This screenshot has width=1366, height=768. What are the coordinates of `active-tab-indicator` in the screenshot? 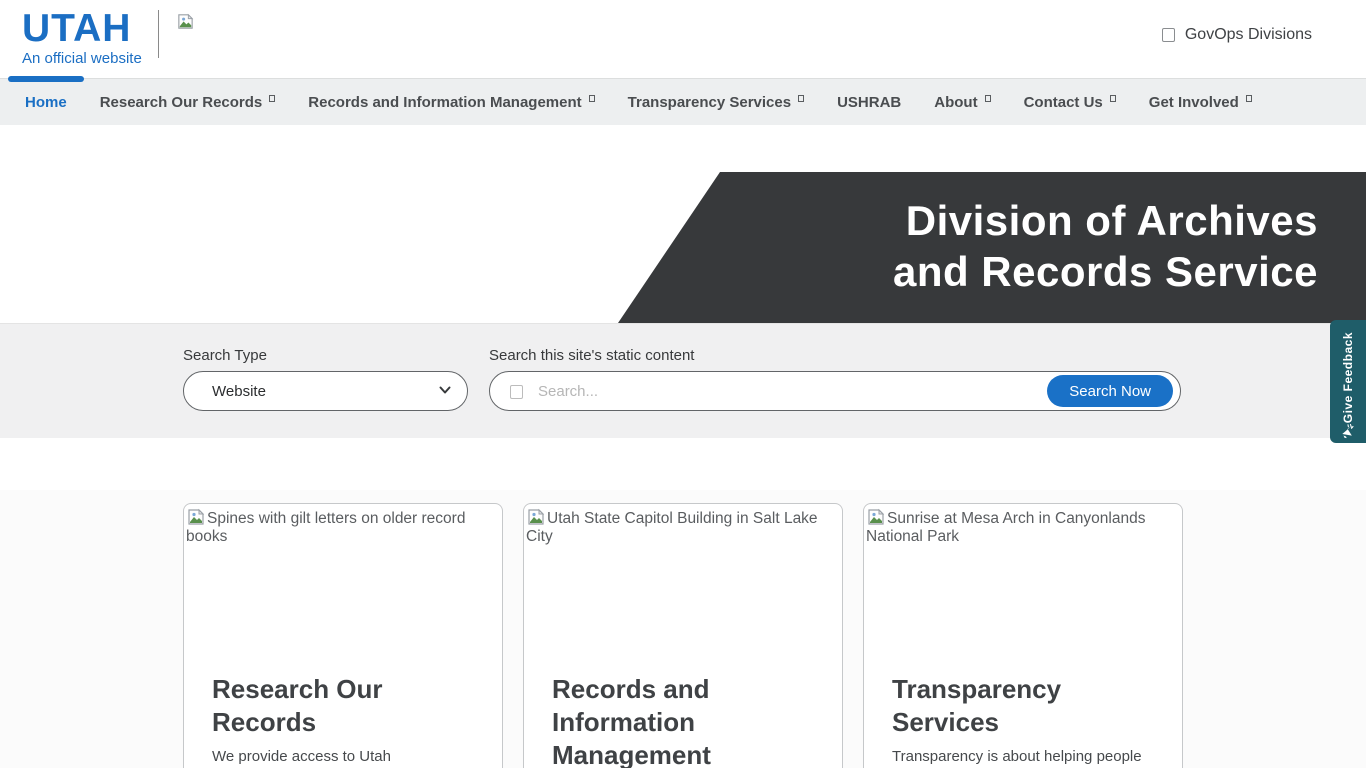 It's located at (46, 79).